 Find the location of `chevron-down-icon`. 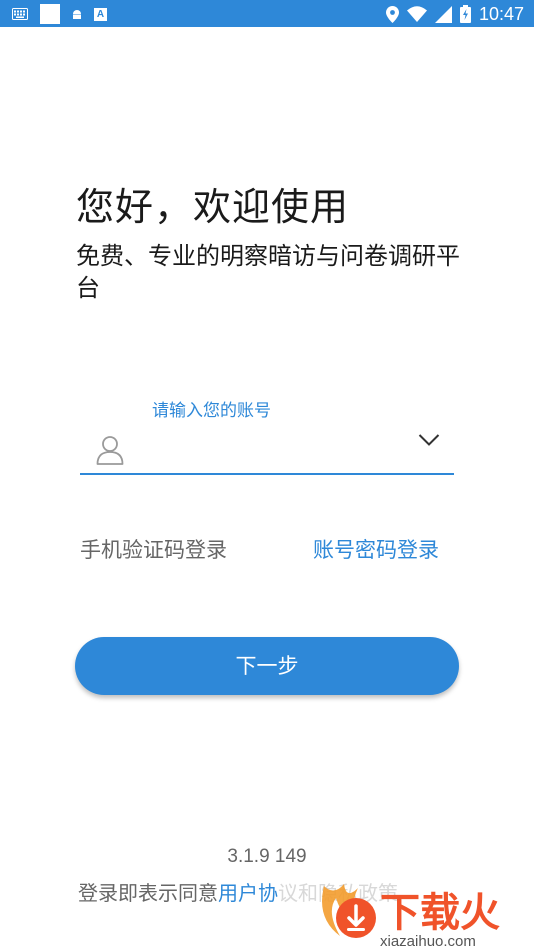

chevron-down-icon is located at coordinates (429, 440).